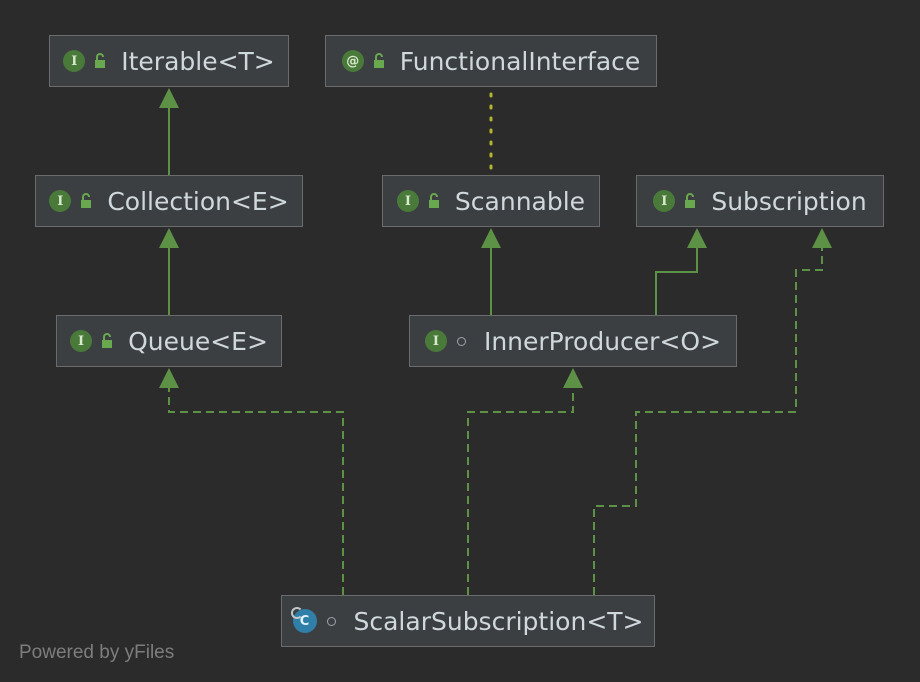 The width and height of the screenshot is (920, 682). I want to click on arrowhead-innerproducer, so click(573, 378).